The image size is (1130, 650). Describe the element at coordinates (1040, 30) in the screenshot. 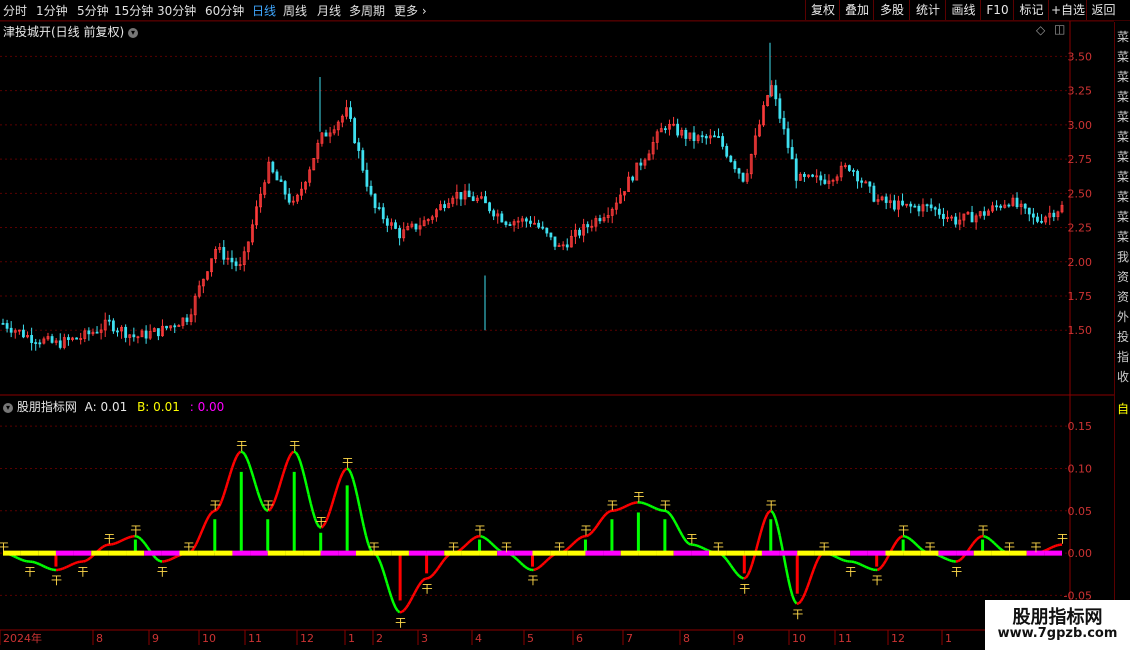

I see `diamond-icon: ◇` at that location.